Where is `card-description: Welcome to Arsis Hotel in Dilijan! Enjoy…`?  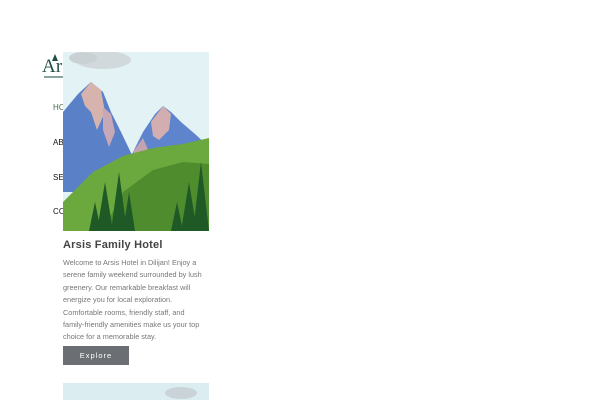 card-description: Welcome to Arsis Hotel in Dilijan! Enjoy… is located at coordinates (132, 300).